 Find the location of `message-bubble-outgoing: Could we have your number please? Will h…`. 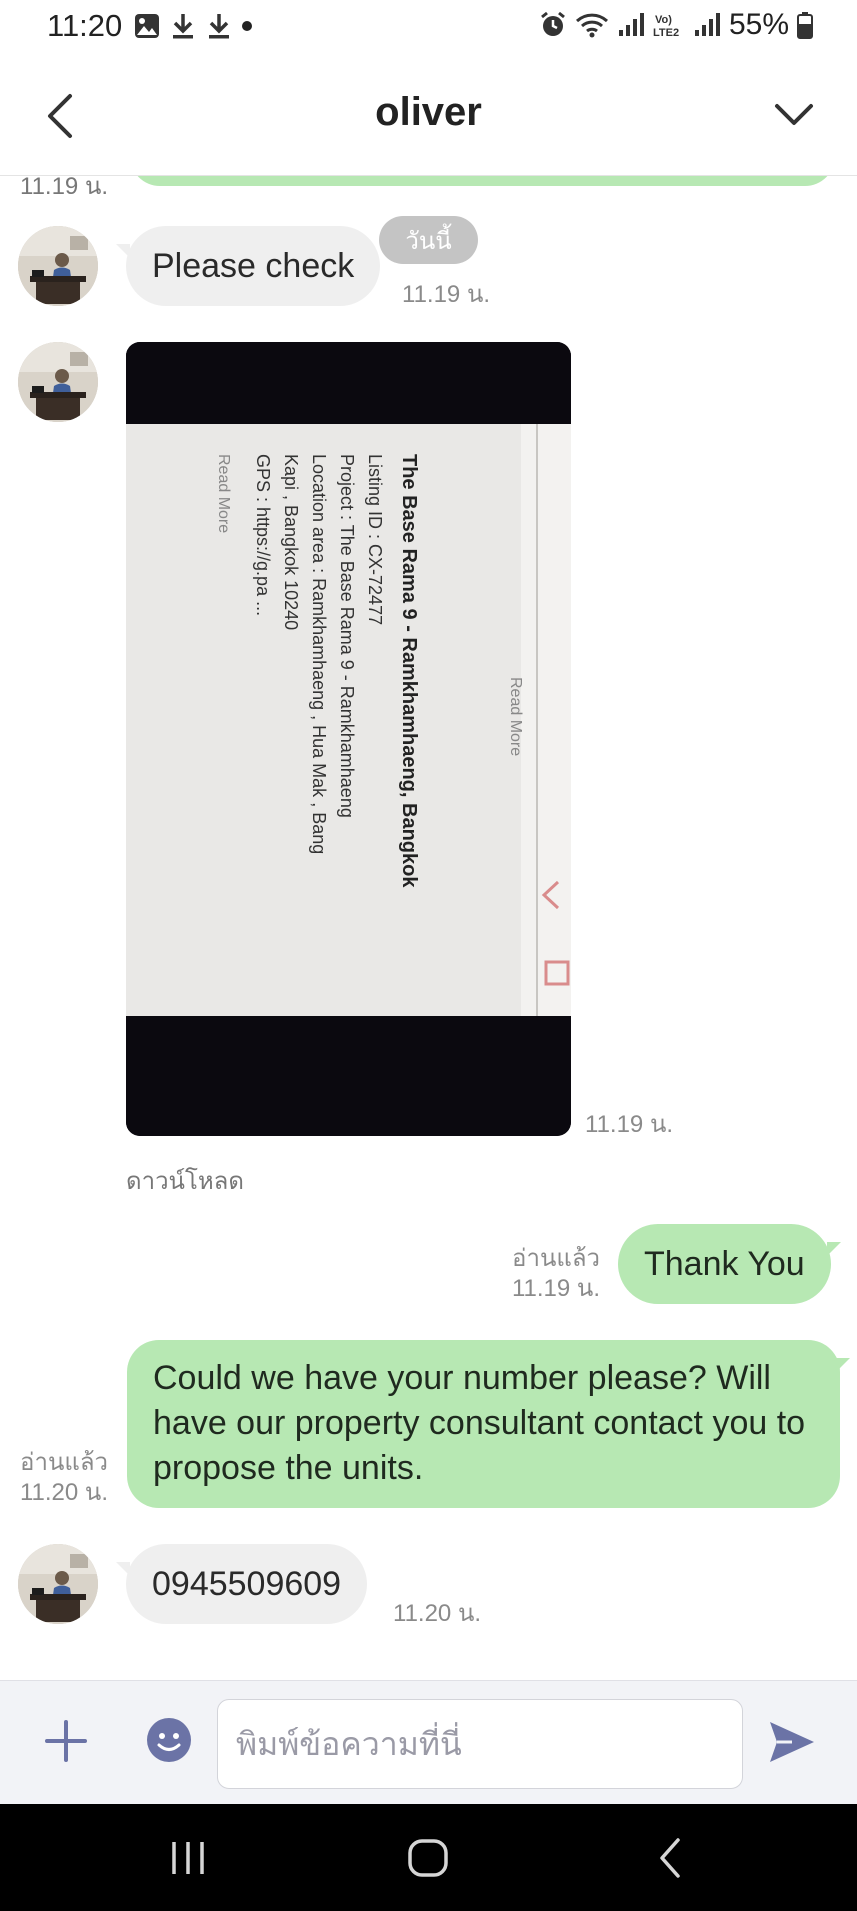

message-bubble-outgoing: Could we have your number please? Will h… is located at coordinates (488, 1424).